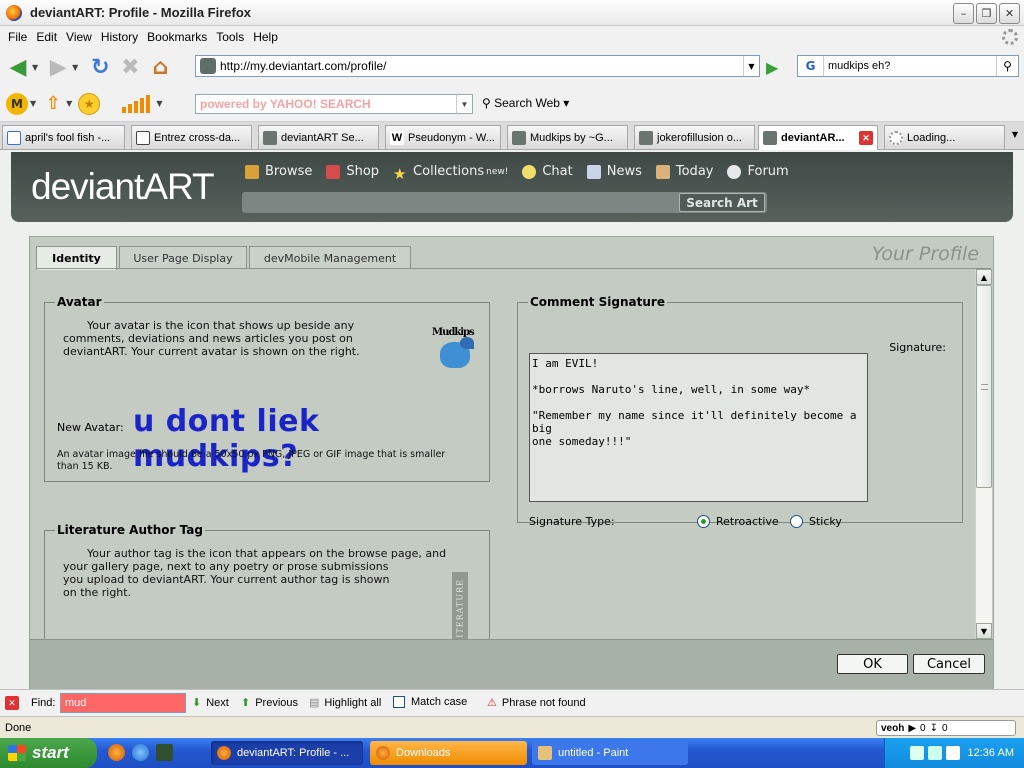 The height and width of the screenshot is (768, 1024). Describe the element at coordinates (89, 103) in the screenshot. I see `star-icon: ★` at that location.